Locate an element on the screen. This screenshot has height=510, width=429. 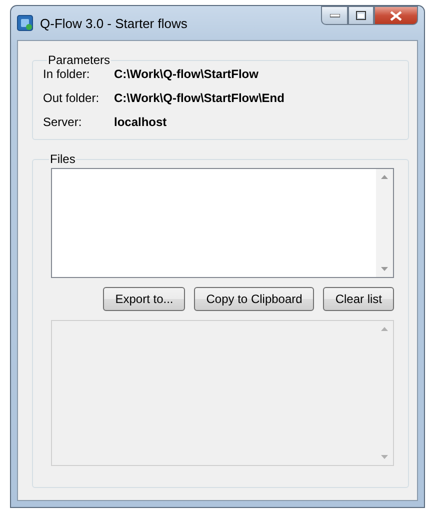
app-icon is located at coordinates (25, 23).